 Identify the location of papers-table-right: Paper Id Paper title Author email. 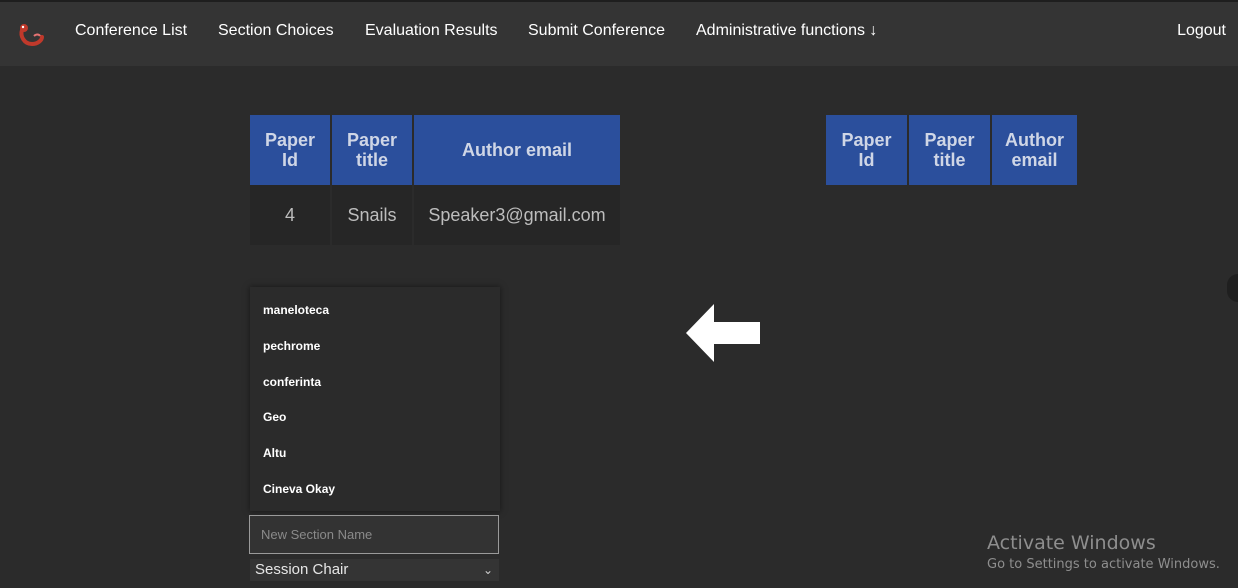
(951, 150).